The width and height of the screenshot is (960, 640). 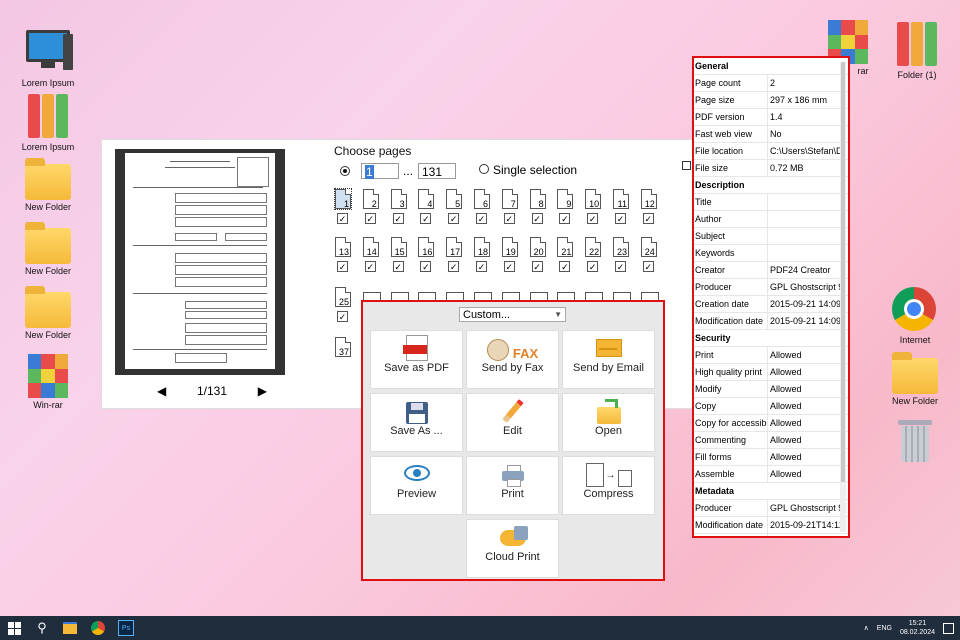 What do you see at coordinates (42, 628) in the screenshot?
I see `search-button: ⚲` at bounding box center [42, 628].